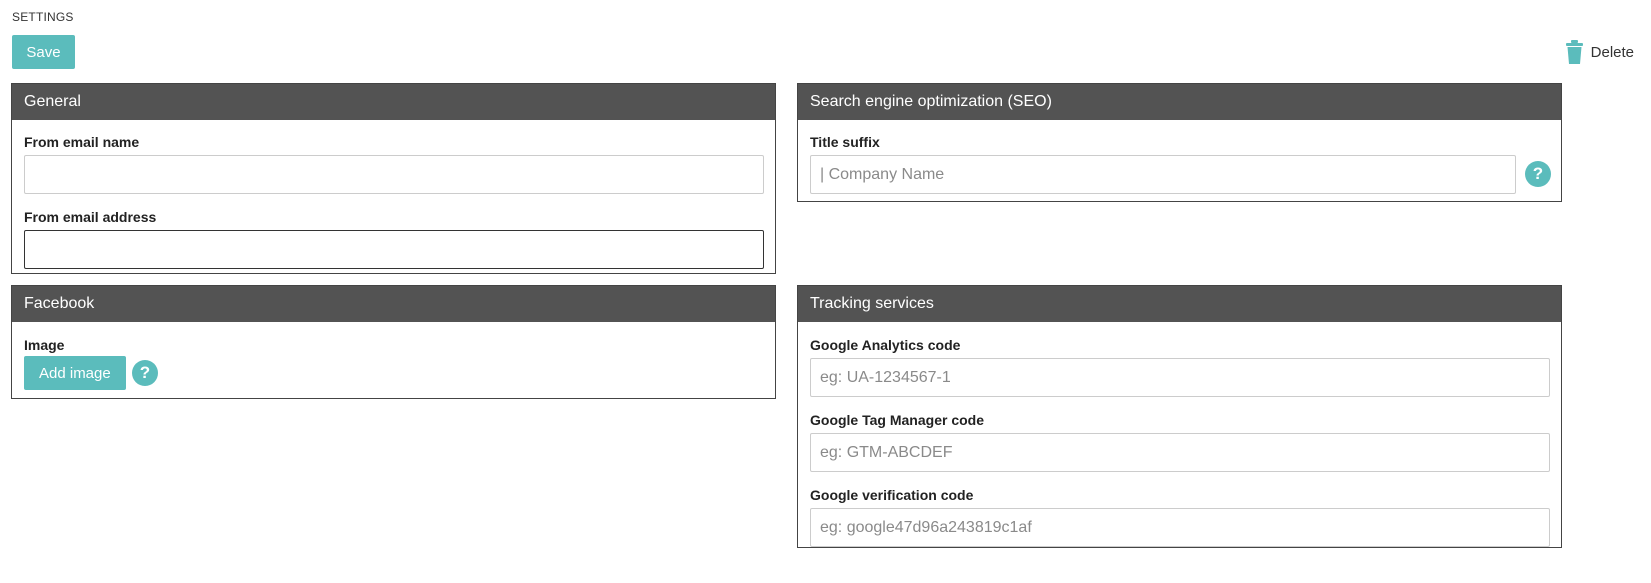 This screenshot has width=1651, height=583. Describe the element at coordinates (43, 52) in the screenshot. I see `save-button: Save` at that location.